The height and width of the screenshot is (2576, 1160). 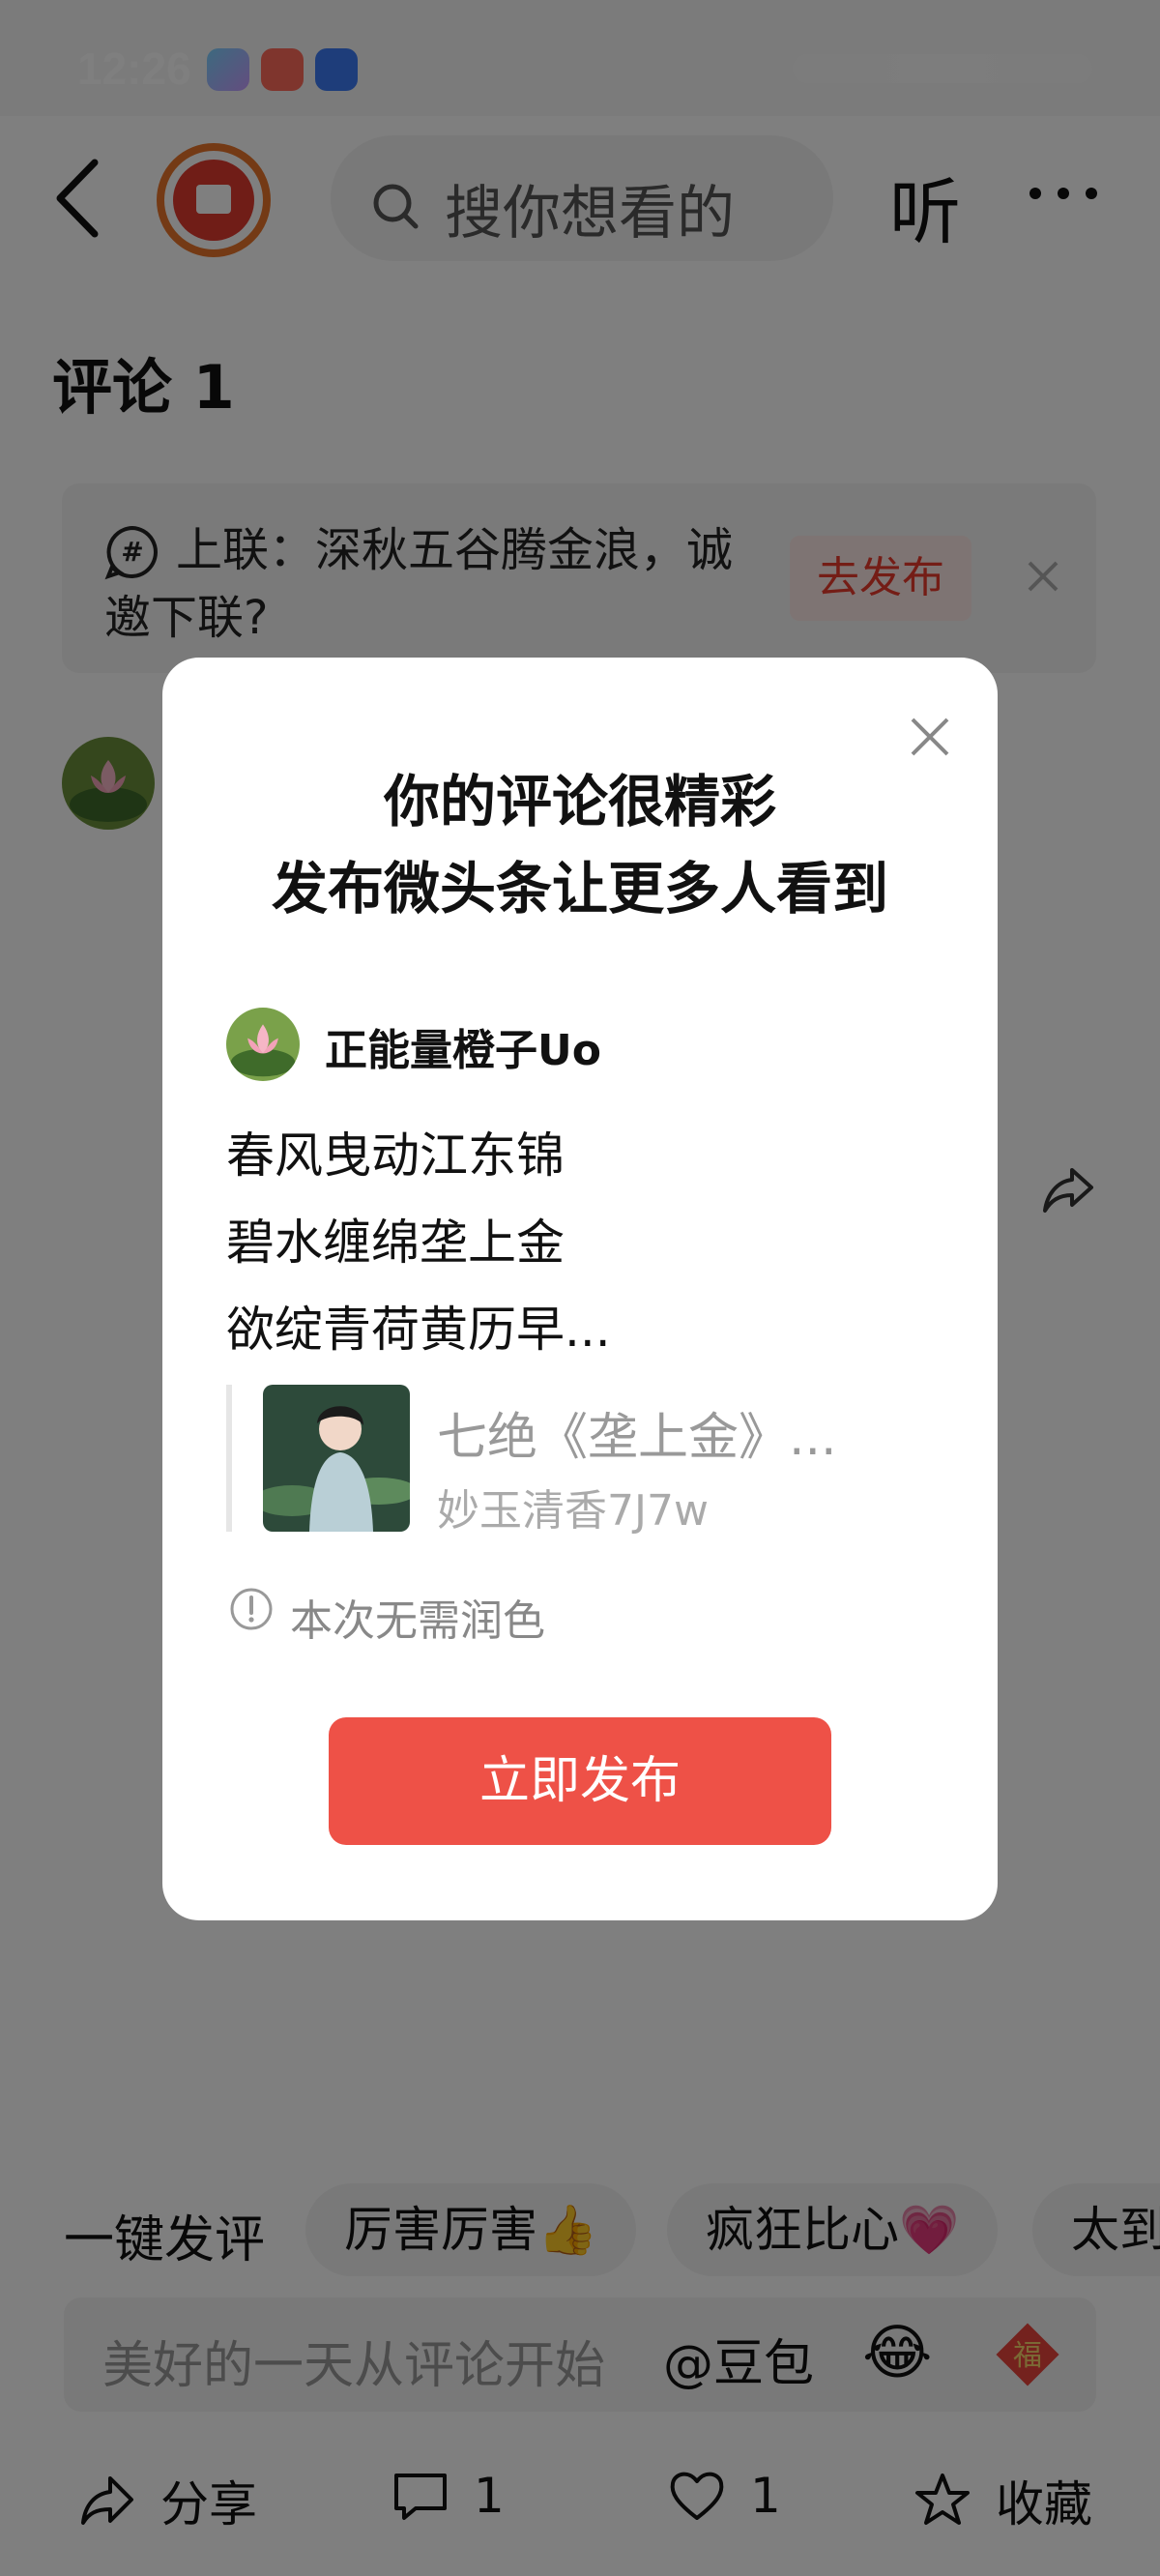 I want to click on lotus-avatar-icon, so click(x=263, y=1044).